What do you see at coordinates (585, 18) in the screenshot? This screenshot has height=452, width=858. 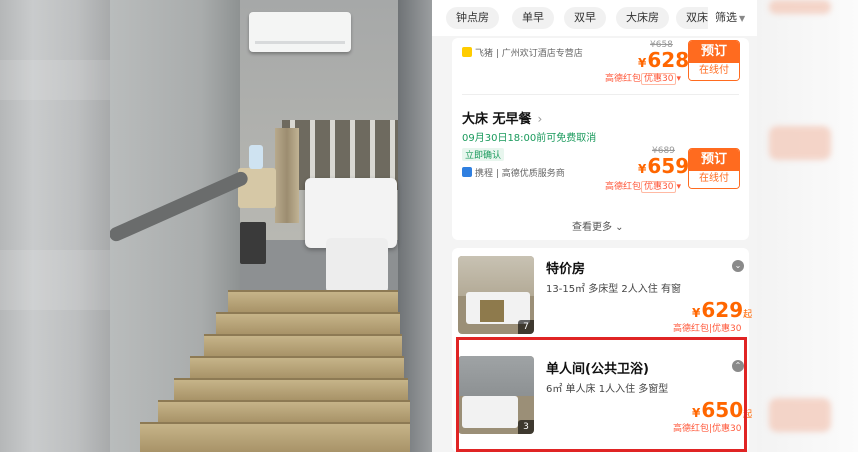 I see `filter-chip-double-breakfast: 双早` at bounding box center [585, 18].